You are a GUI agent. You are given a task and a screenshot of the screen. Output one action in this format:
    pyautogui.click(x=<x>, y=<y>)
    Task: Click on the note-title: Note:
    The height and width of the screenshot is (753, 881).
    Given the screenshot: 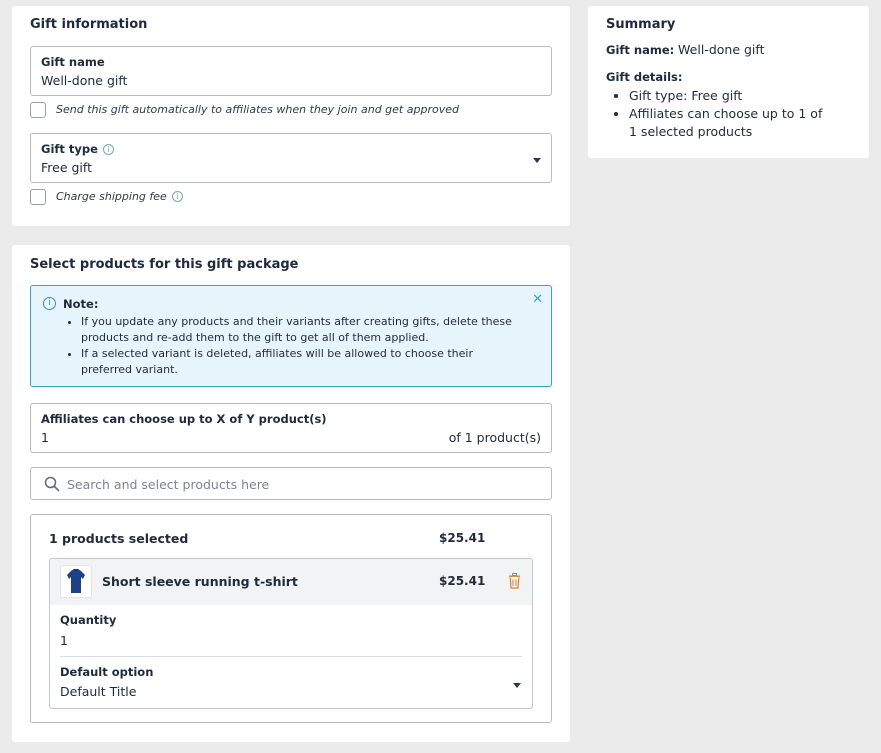 What is the action you would take?
    pyautogui.click(x=81, y=304)
    